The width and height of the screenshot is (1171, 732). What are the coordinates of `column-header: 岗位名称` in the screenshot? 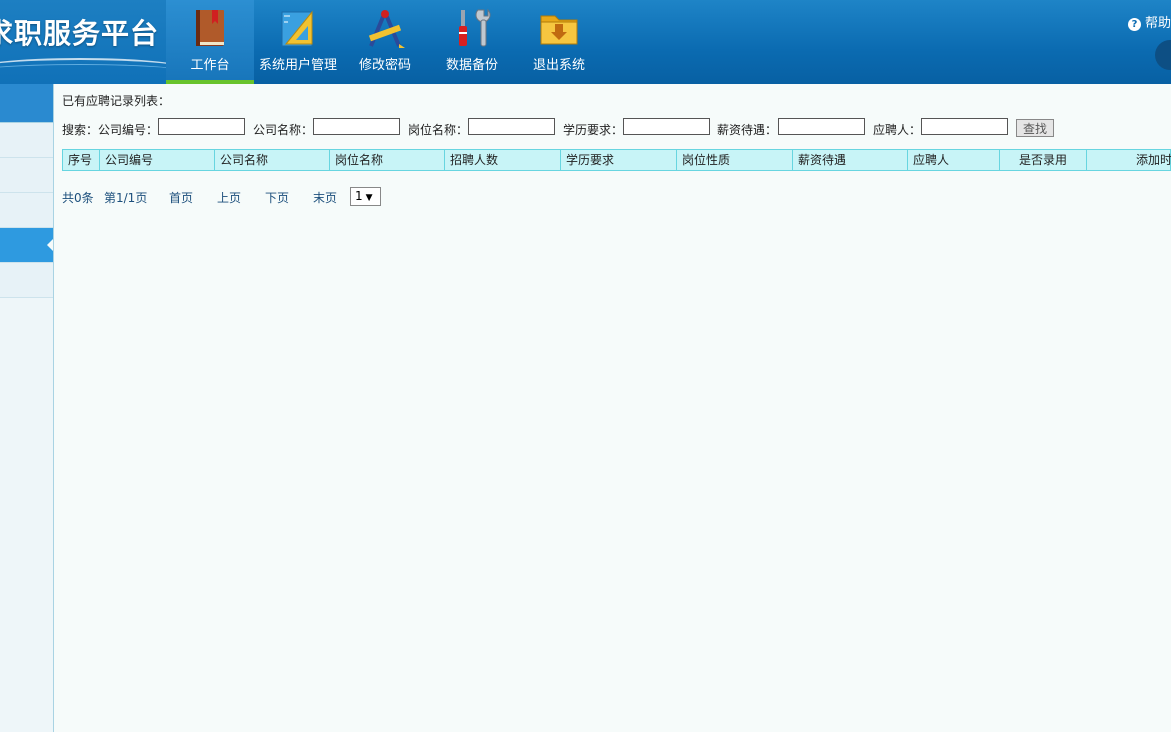 It's located at (387, 160).